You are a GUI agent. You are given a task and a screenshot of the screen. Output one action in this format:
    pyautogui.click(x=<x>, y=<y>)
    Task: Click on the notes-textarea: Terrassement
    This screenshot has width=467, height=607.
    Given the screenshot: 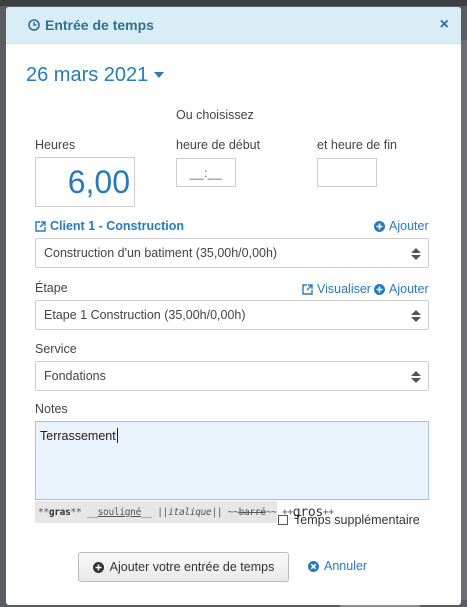 What is the action you would take?
    pyautogui.click(x=232, y=460)
    